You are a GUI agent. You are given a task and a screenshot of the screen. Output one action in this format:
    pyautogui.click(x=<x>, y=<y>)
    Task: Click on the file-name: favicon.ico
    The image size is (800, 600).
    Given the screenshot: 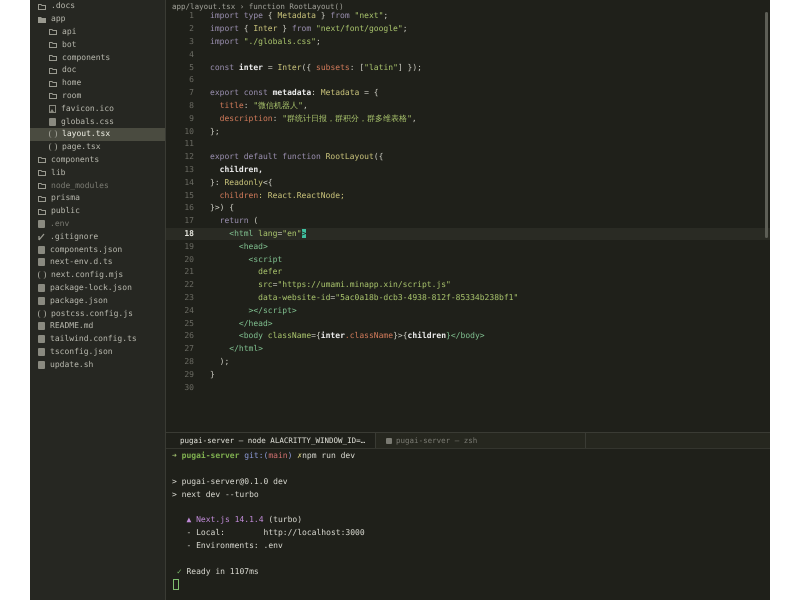 What is the action you would take?
    pyautogui.click(x=87, y=108)
    